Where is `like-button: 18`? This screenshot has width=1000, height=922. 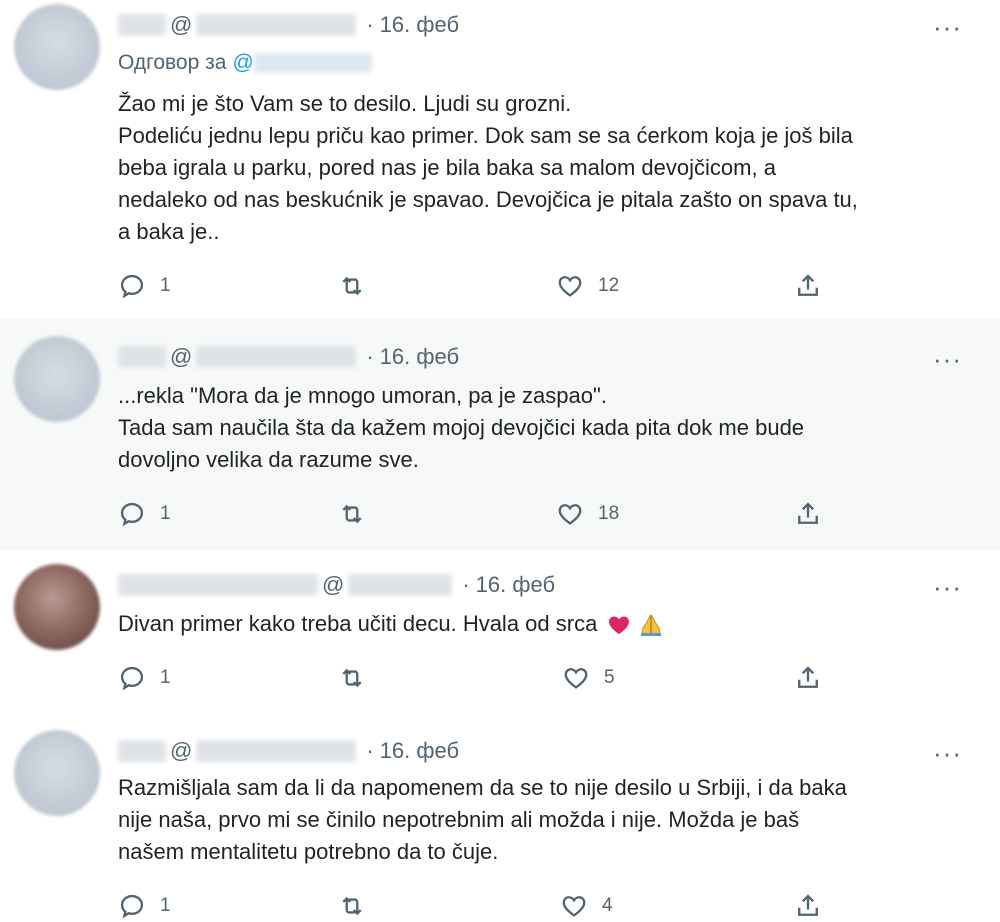
like-button: 18 is located at coordinates (587, 514).